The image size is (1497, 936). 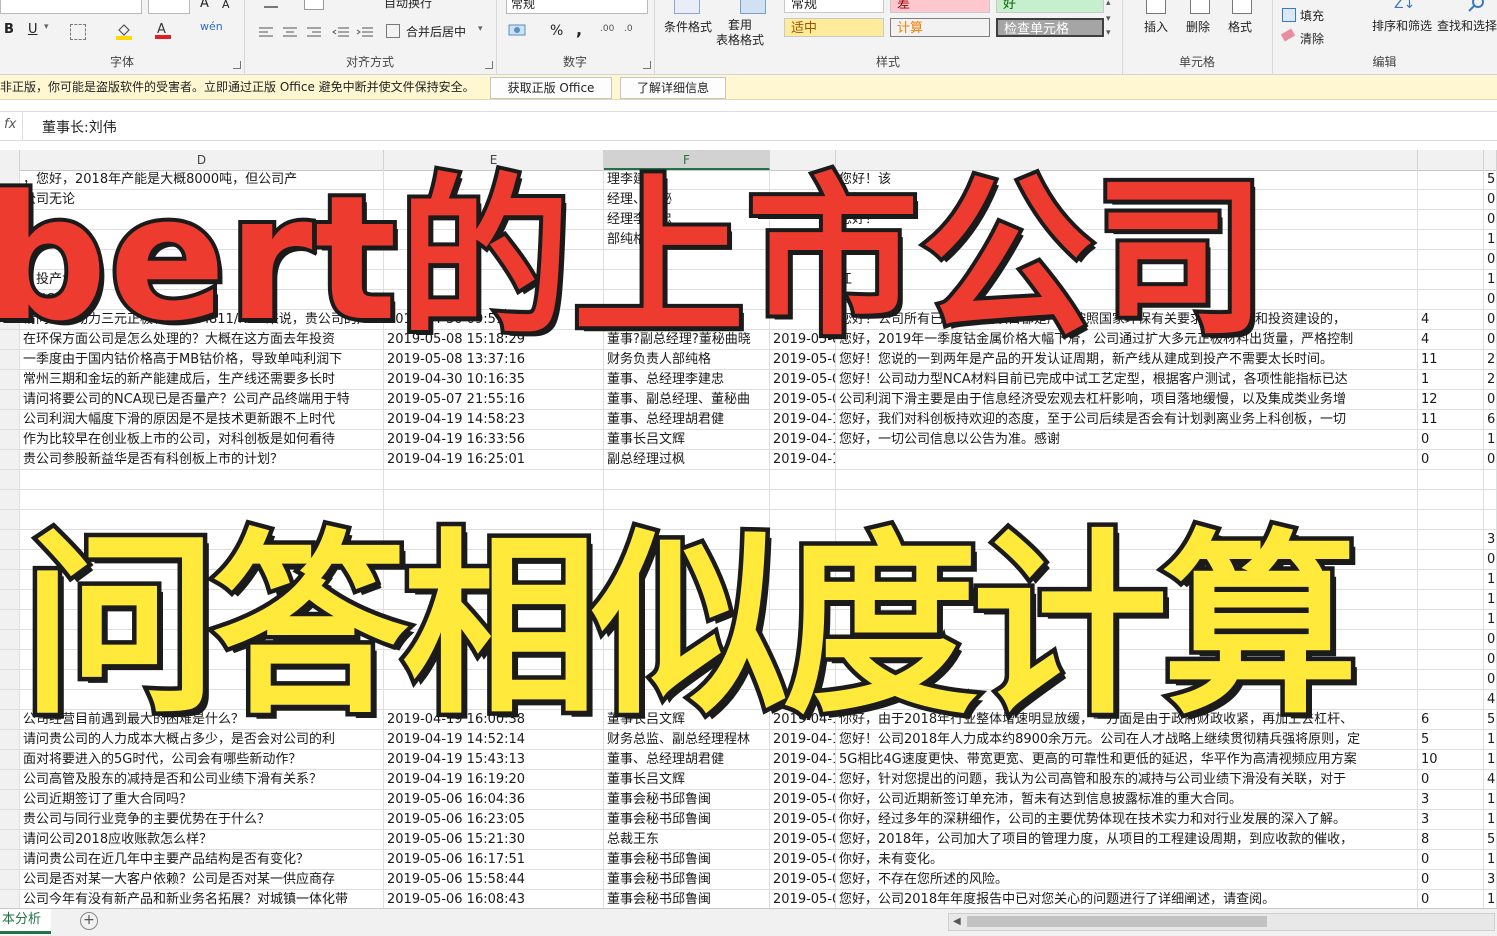 I want to click on merge-icon, so click(x=393, y=31).